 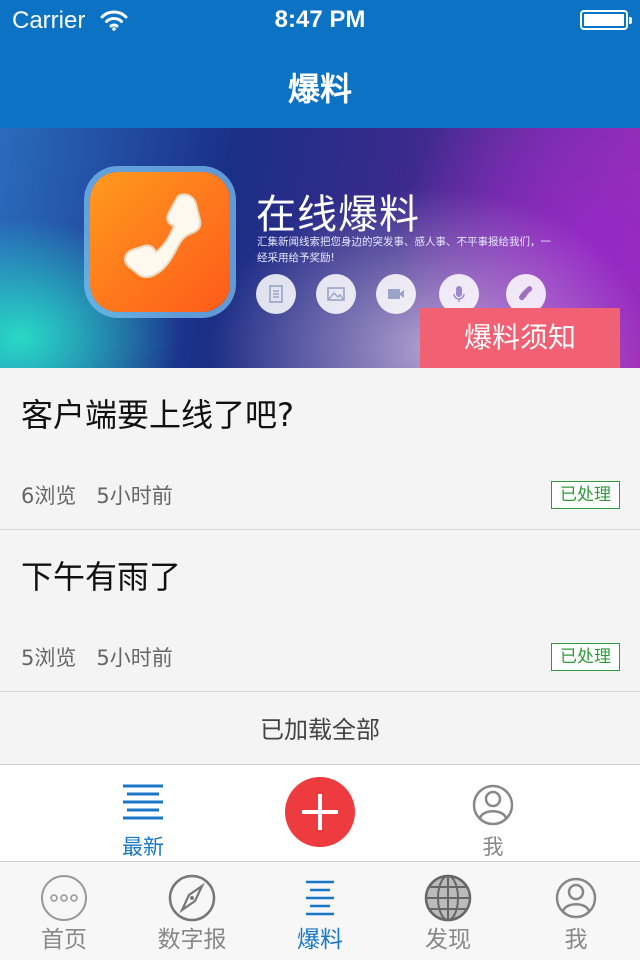 I want to click on document-icon, so click(x=276, y=294).